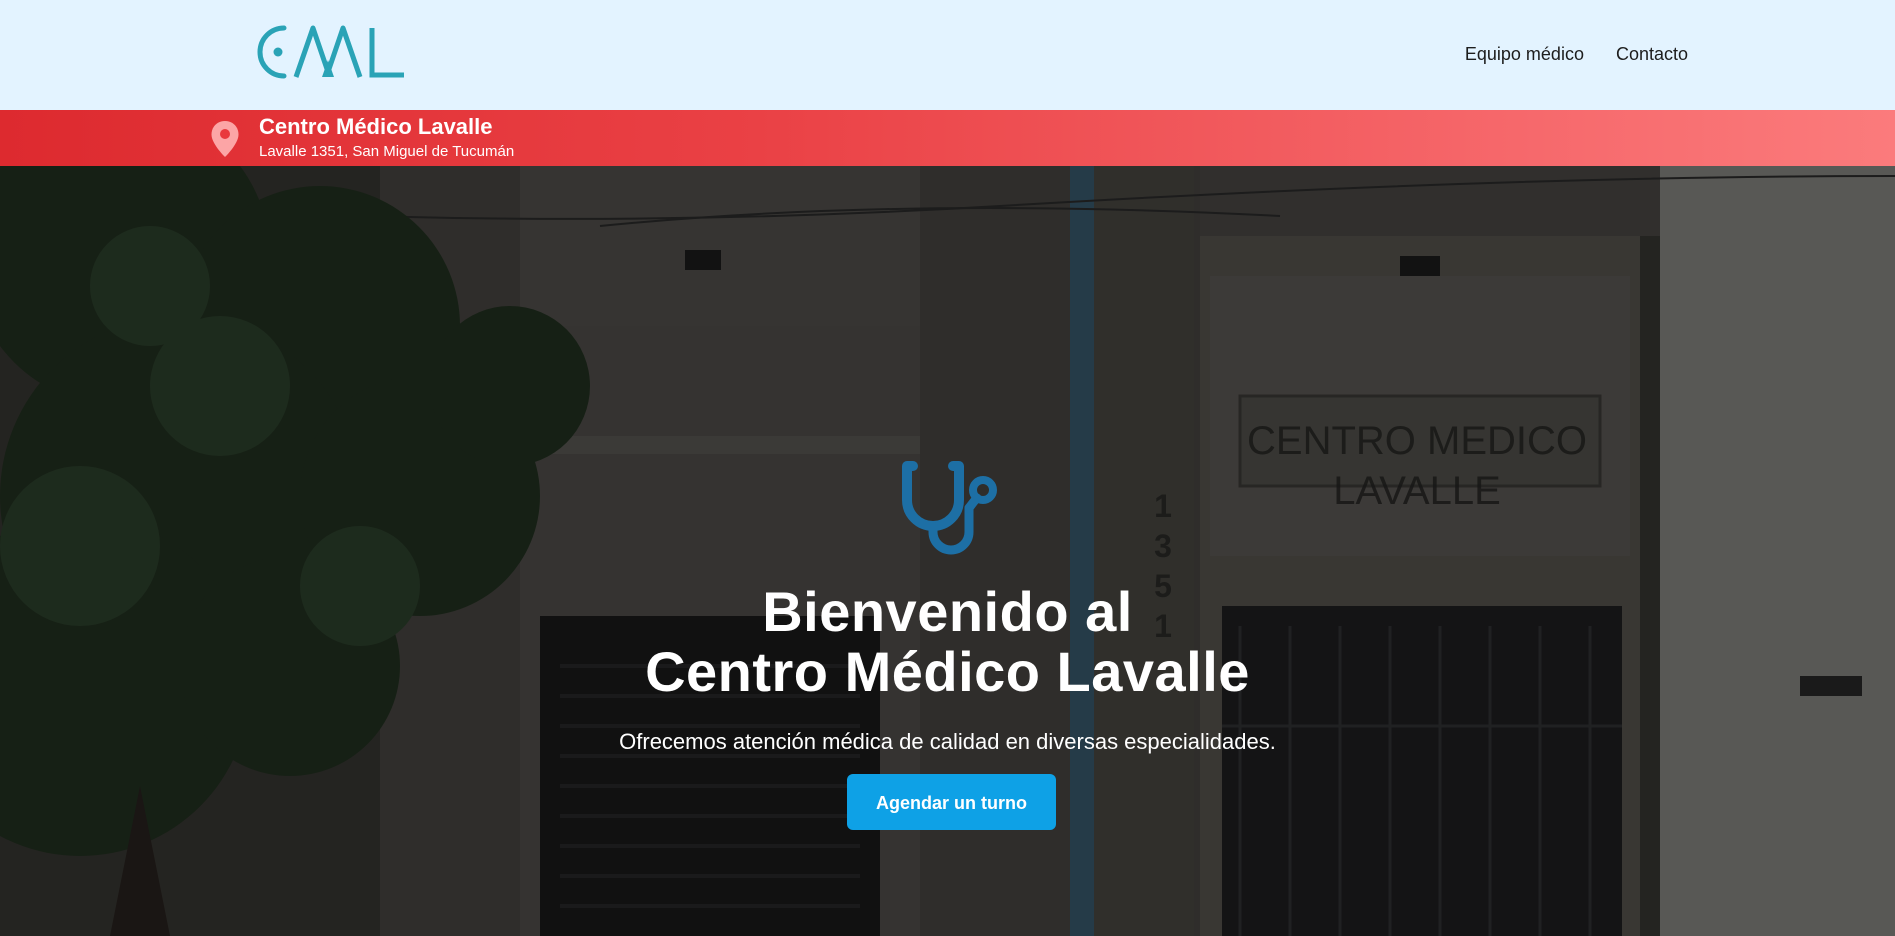 The image size is (1895, 936). Describe the element at coordinates (951, 802) in the screenshot. I see `agendar-turno-button: Agendar un turno` at that location.